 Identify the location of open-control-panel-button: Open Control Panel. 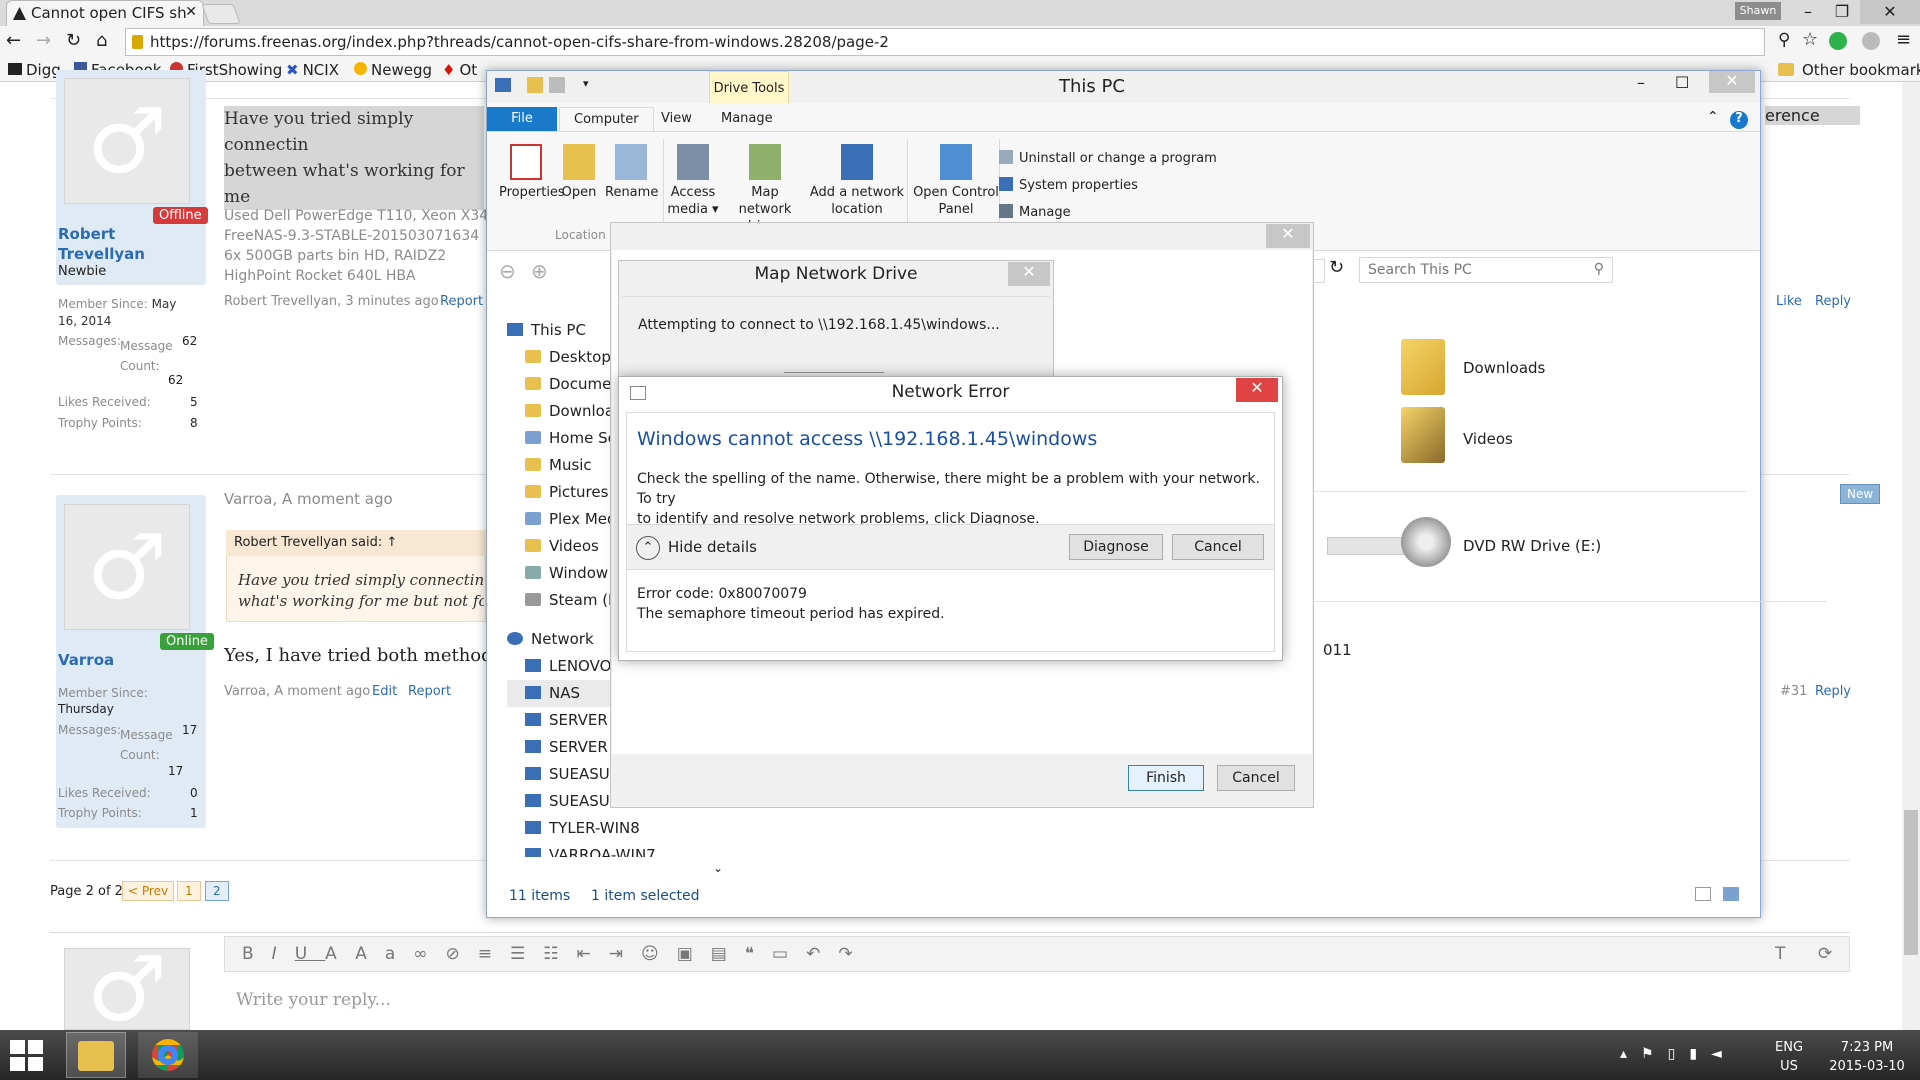
(956, 181).